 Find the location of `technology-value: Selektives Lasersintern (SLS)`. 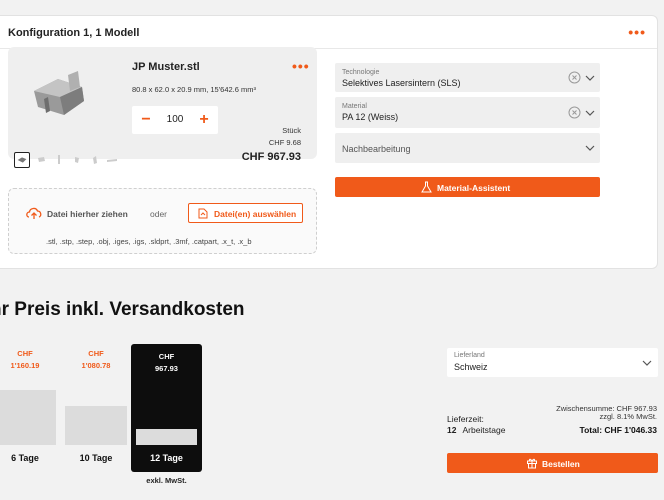

technology-value: Selektives Lasersintern (SLS) is located at coordinates (401, 83).